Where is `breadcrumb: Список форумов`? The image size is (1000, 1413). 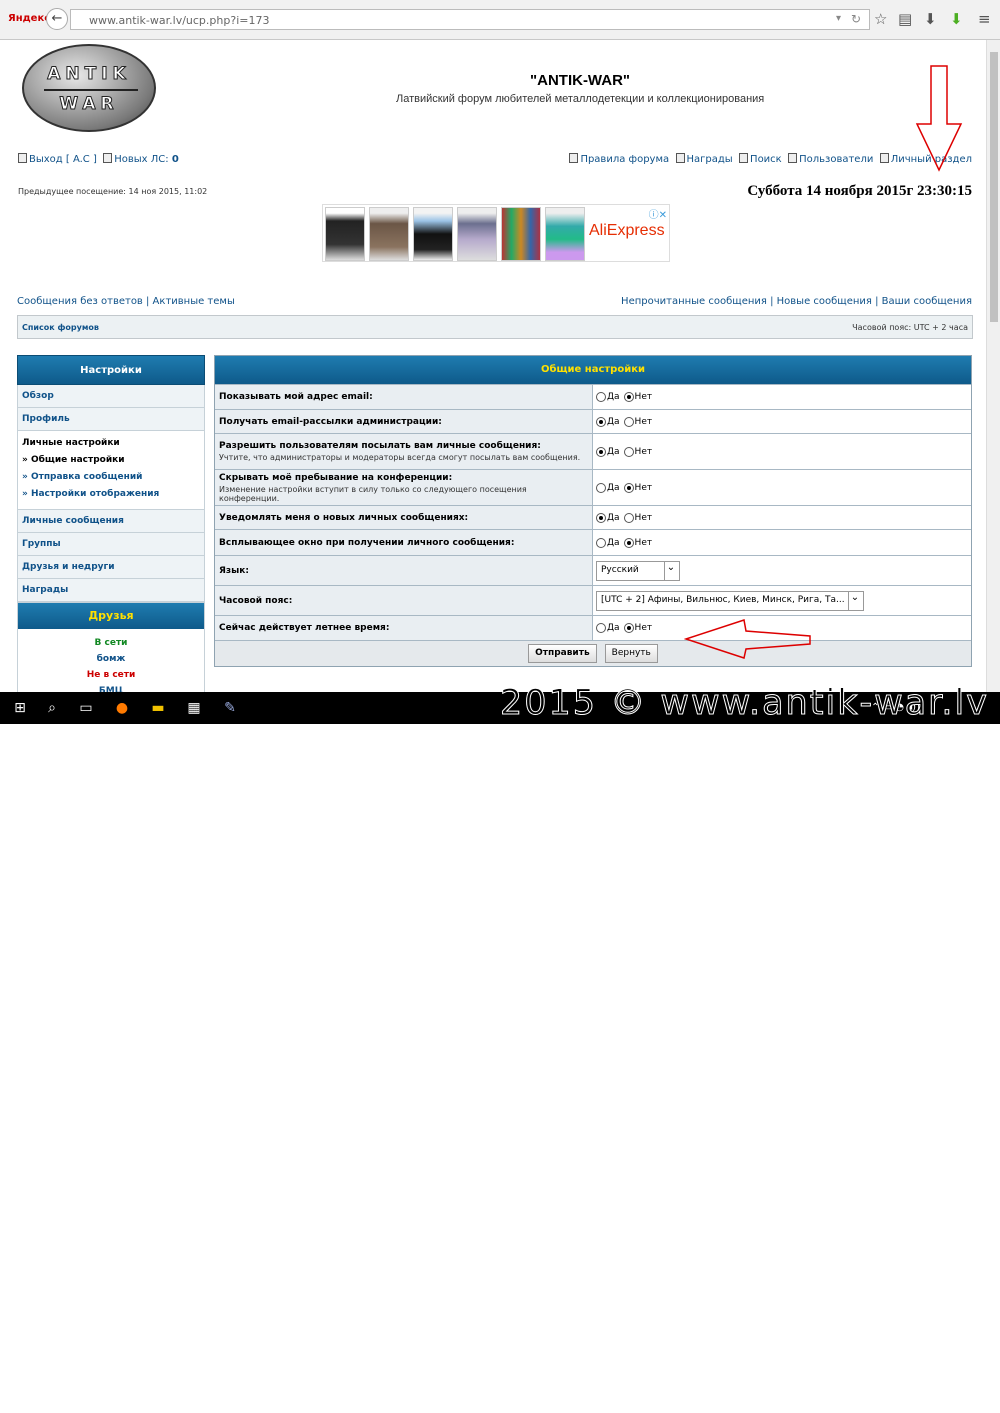
breadcrumb: Список форумов is located at coordinates (60, 327).